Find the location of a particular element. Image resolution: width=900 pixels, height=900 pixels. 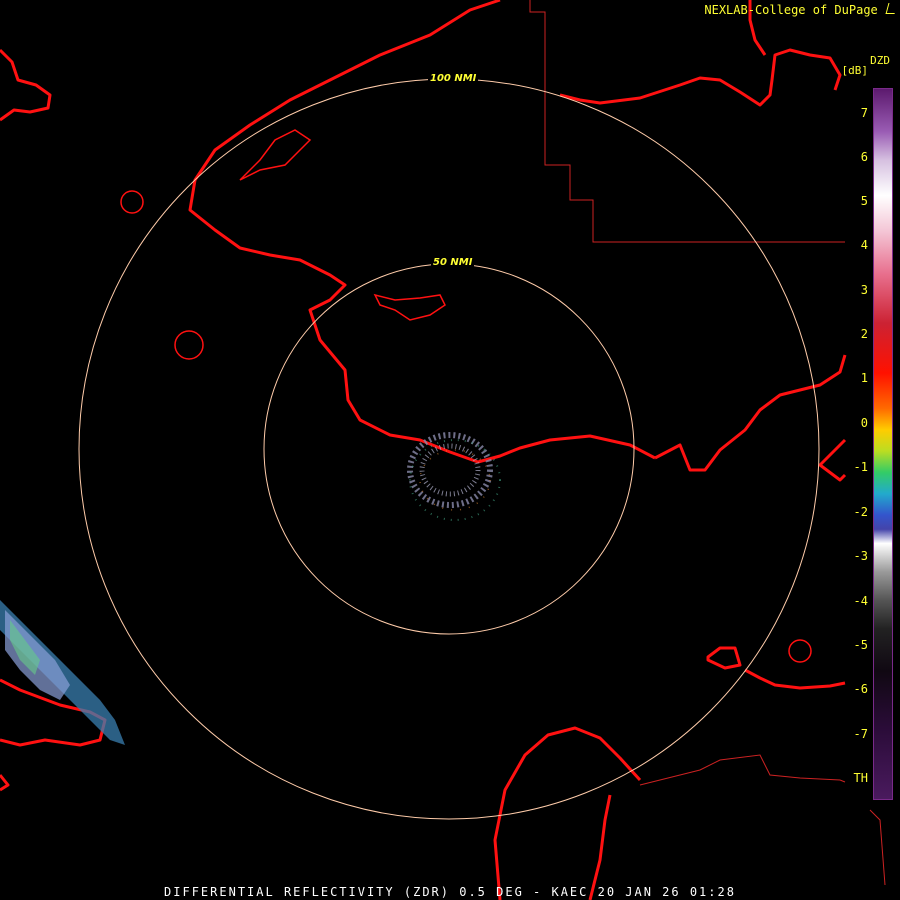

legend-product: DZD is located at coordinates (880, 60).